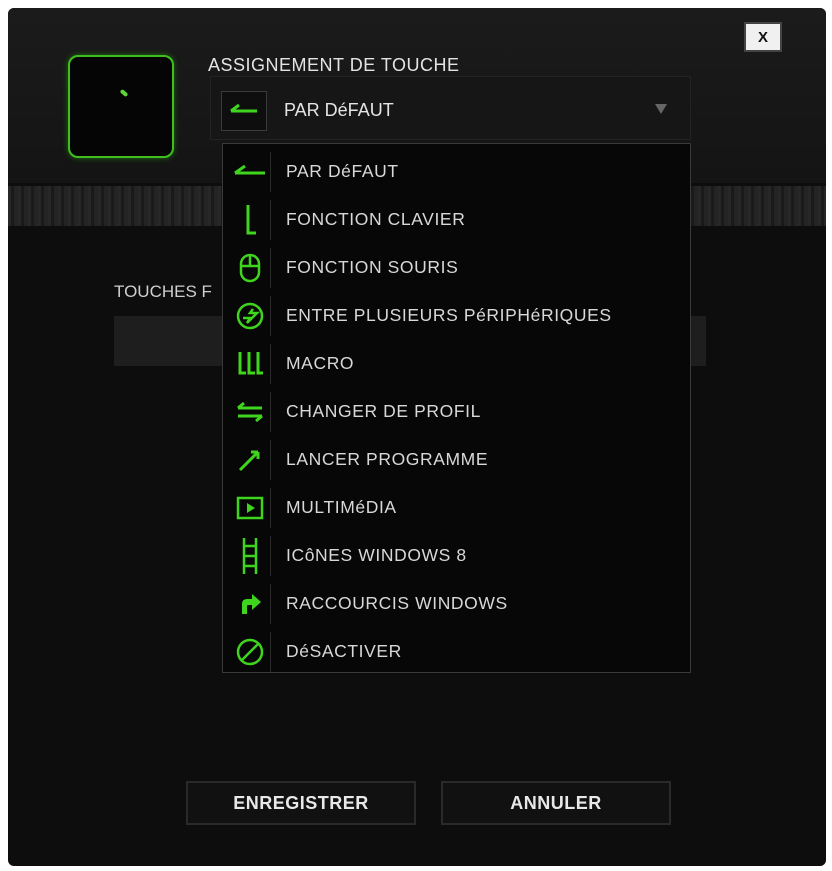 This screenshot has width=832, height=871. Describe the element at coordinates (301, 803) in the screenshot. I see `save-button: ENREGISTRER` at that location.